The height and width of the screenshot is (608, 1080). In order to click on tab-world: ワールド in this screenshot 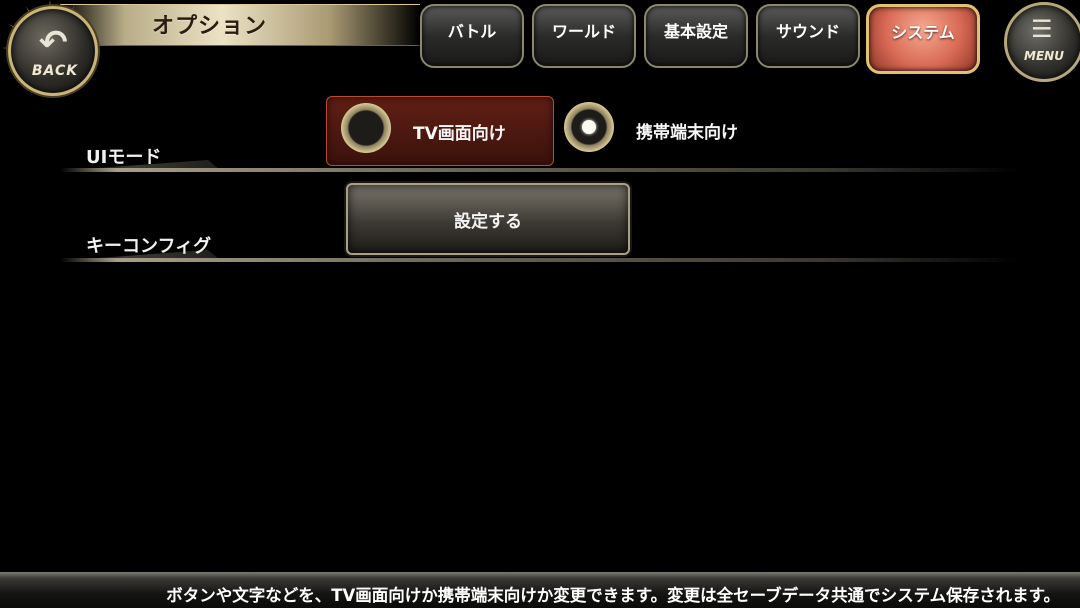, I will do `click(584, 36)`.